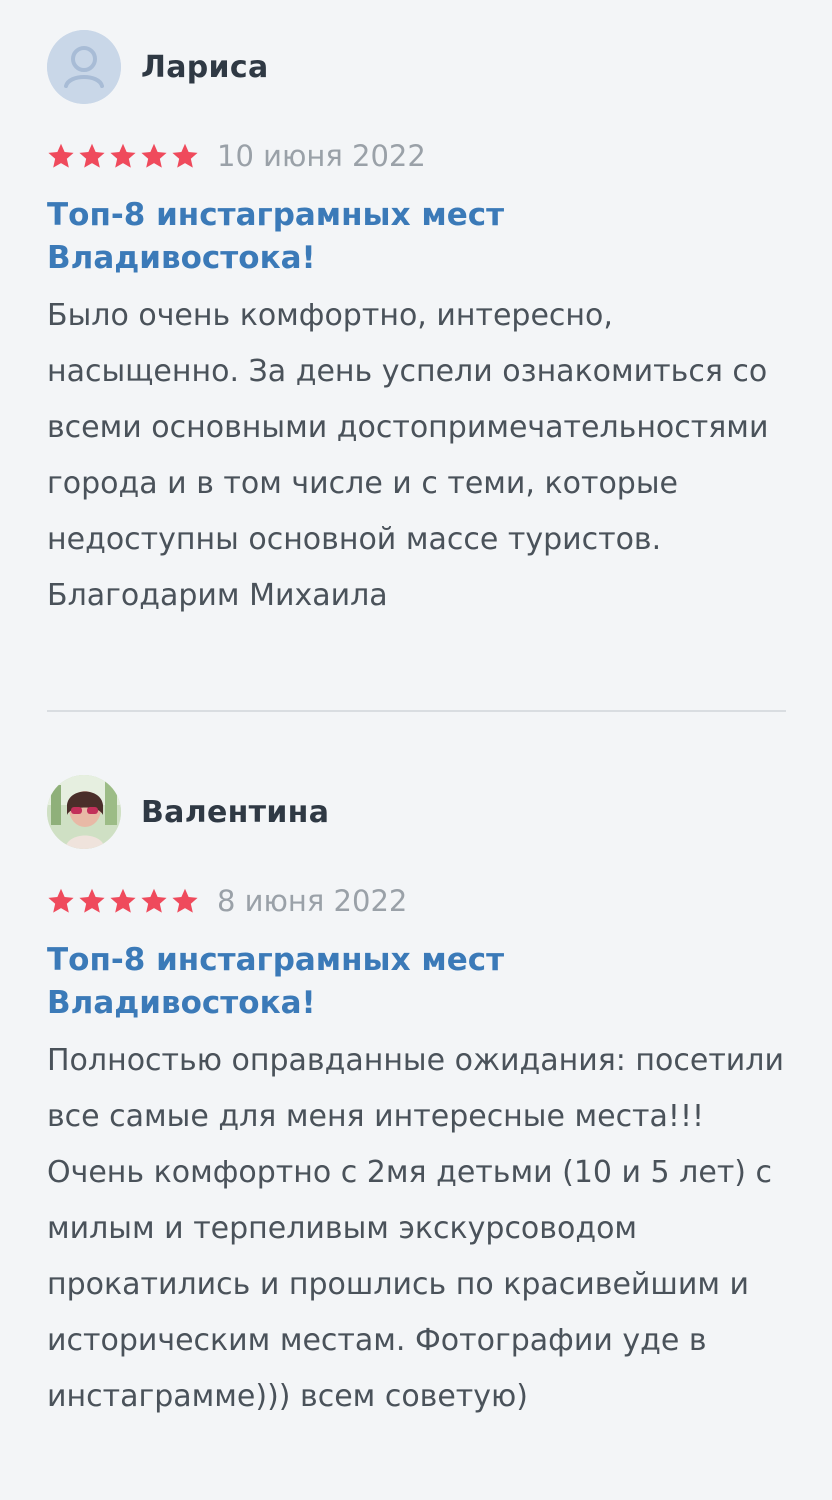 The height and width of the screenshot is (1500, 832). I want to click on review-date: 8 июня 2022, so click(312, 901).